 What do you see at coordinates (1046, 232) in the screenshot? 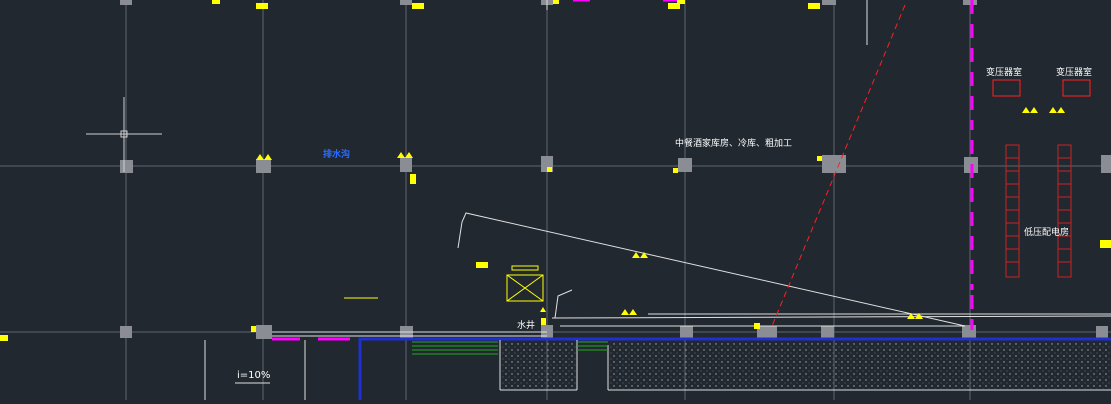
I see `low-voltage-room-label: 低压配电房` at bounding box center [1046, 232].